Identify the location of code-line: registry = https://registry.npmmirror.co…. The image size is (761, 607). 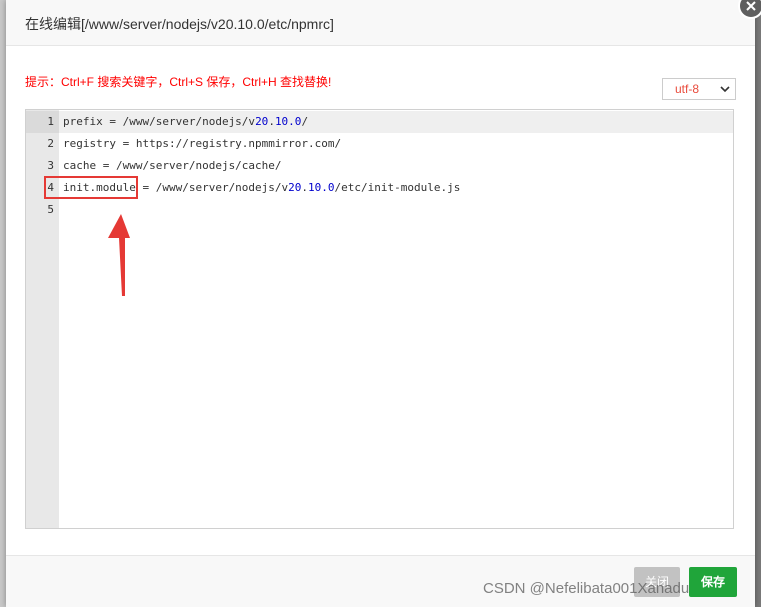
(202, 143).